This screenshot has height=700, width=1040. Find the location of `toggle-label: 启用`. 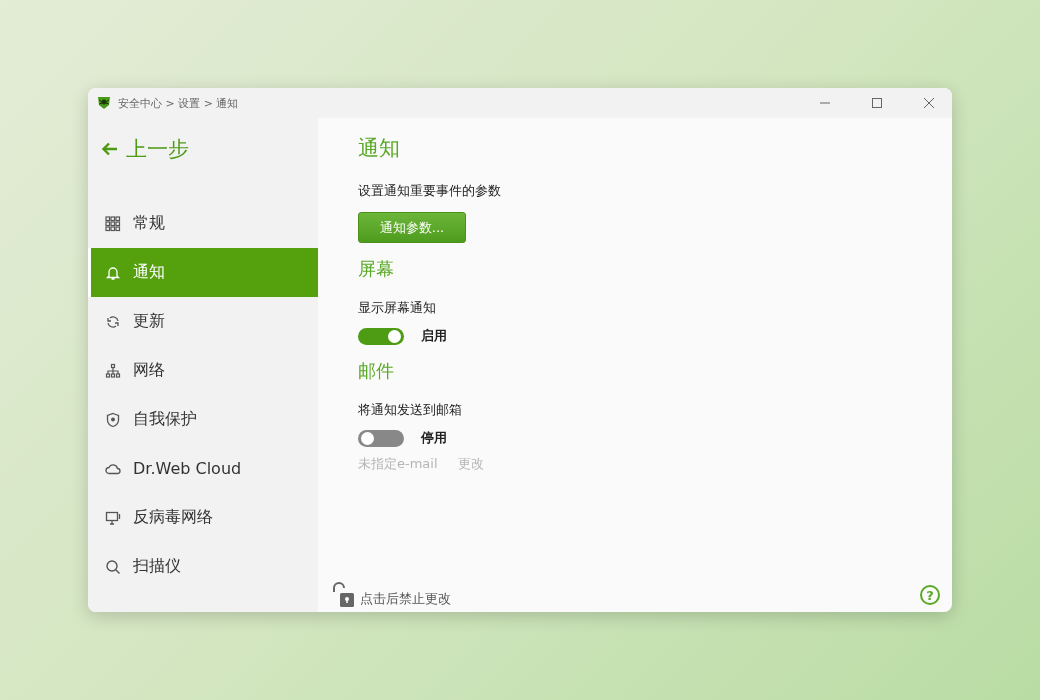

toggle-label: 启用 is located at coordinates (434, 336).